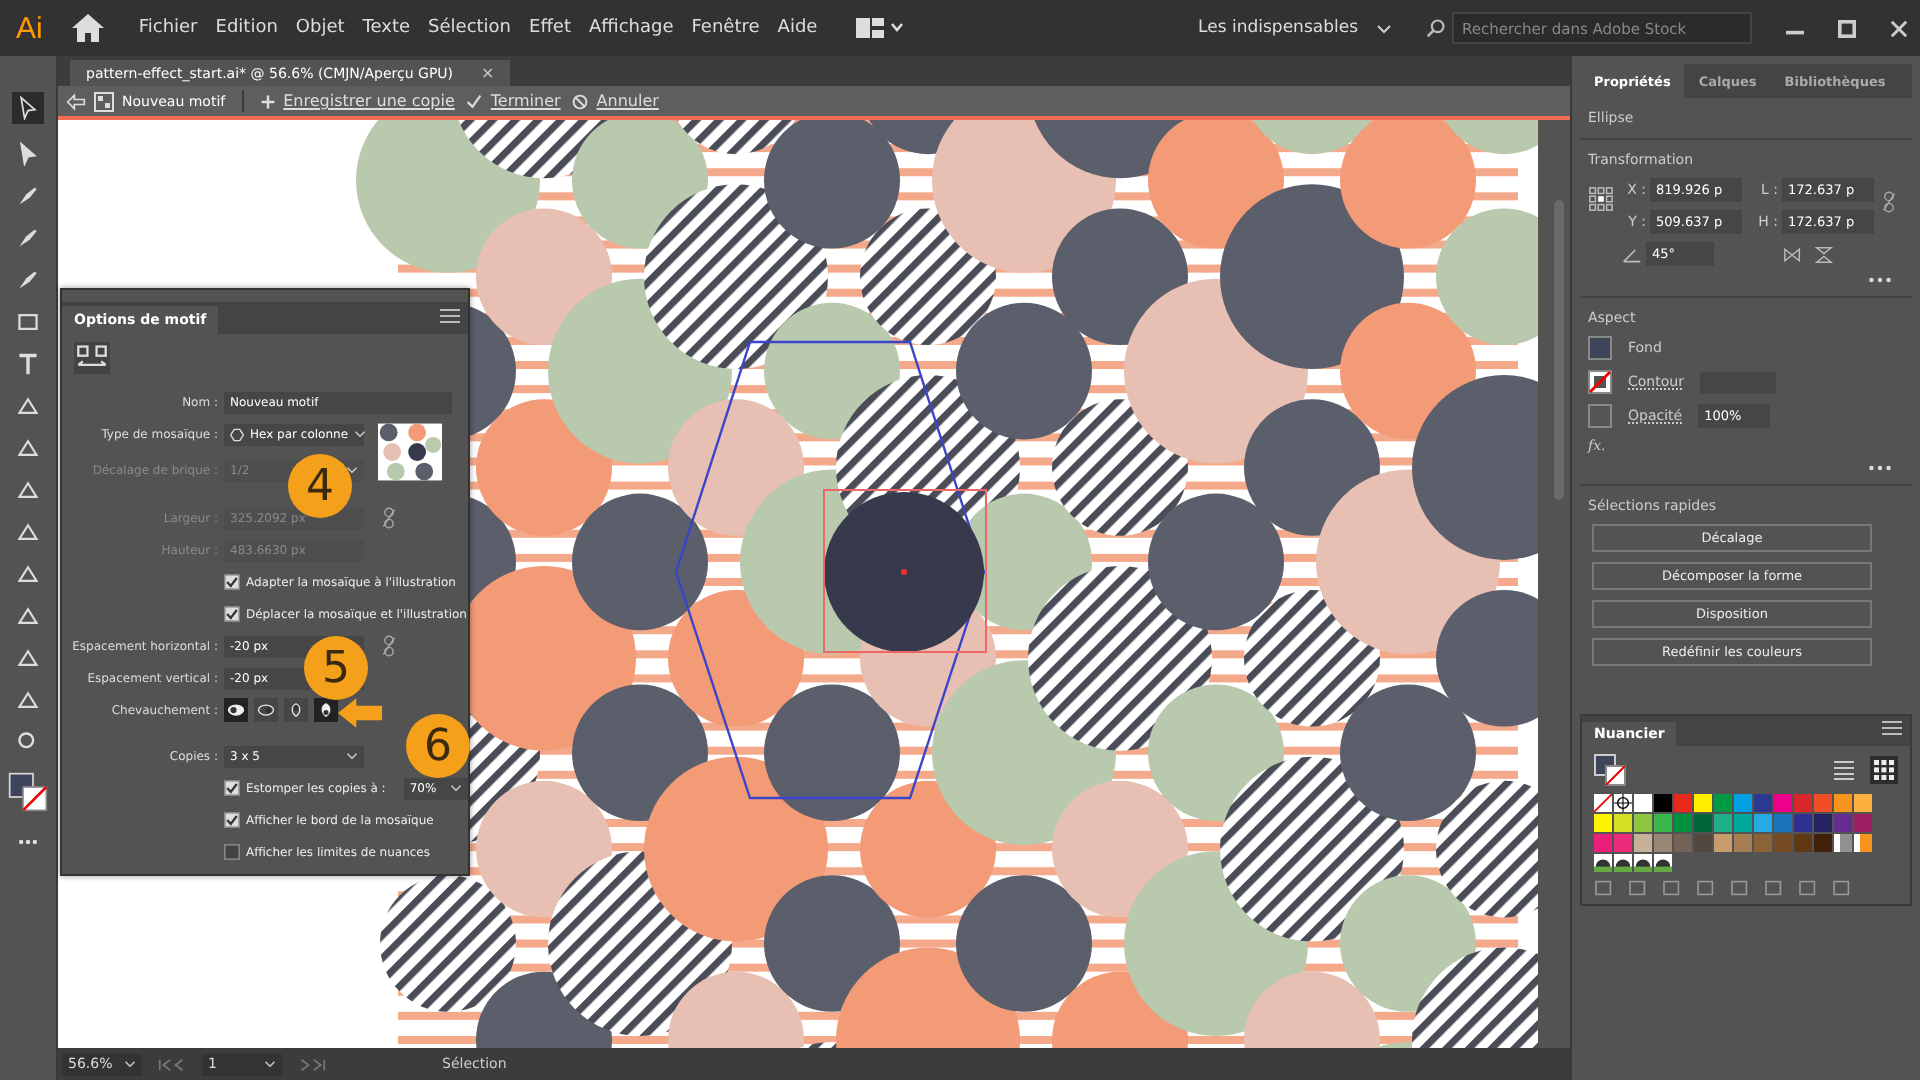 The height and width of the screenshot is (1080, 1920). Describe the element at coordinates (28, 322) in the screenshot. I see `rectangle-icon` at that location.